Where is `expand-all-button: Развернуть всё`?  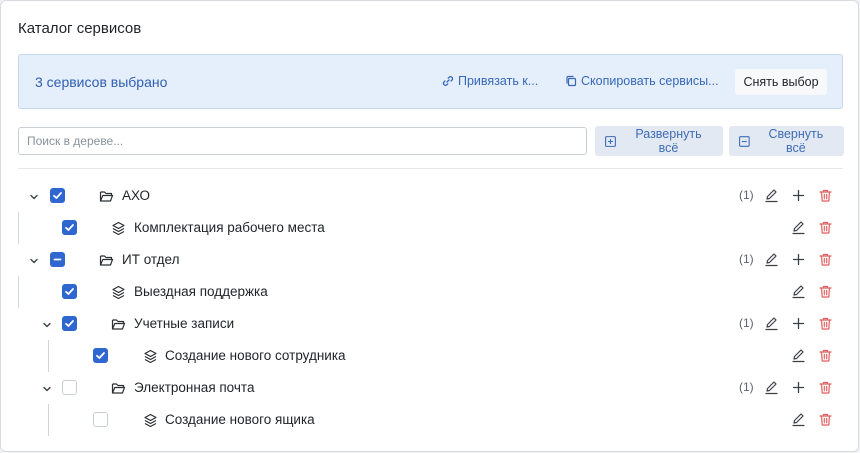 expand-all-button: Развернуть всё is located at coordinates (659, 141).